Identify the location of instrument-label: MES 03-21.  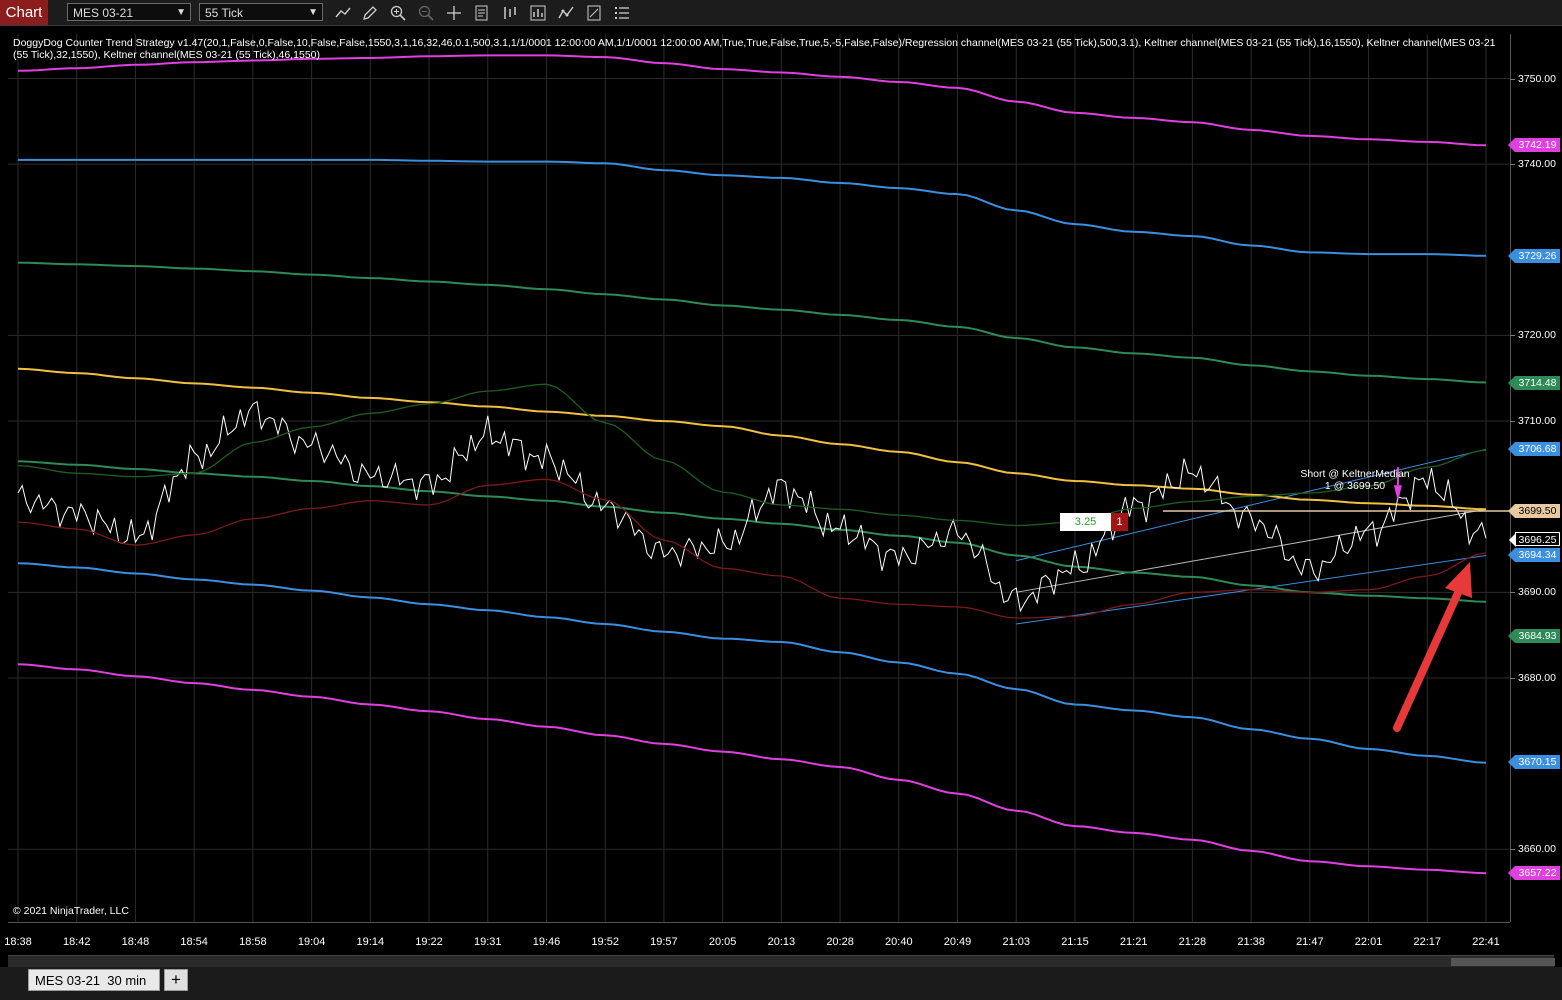
(103, 13).